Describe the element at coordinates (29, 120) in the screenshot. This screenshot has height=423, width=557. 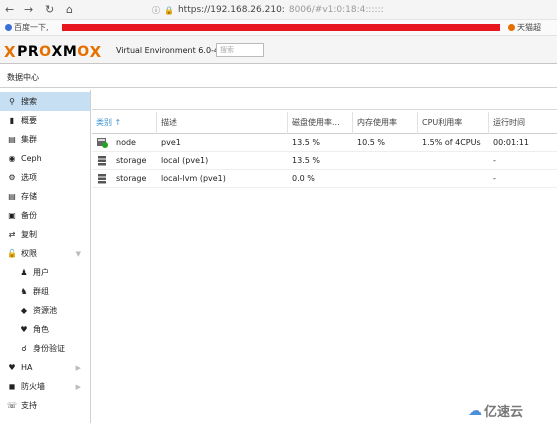
I see `sidebar-item-label: 概要` at that location.